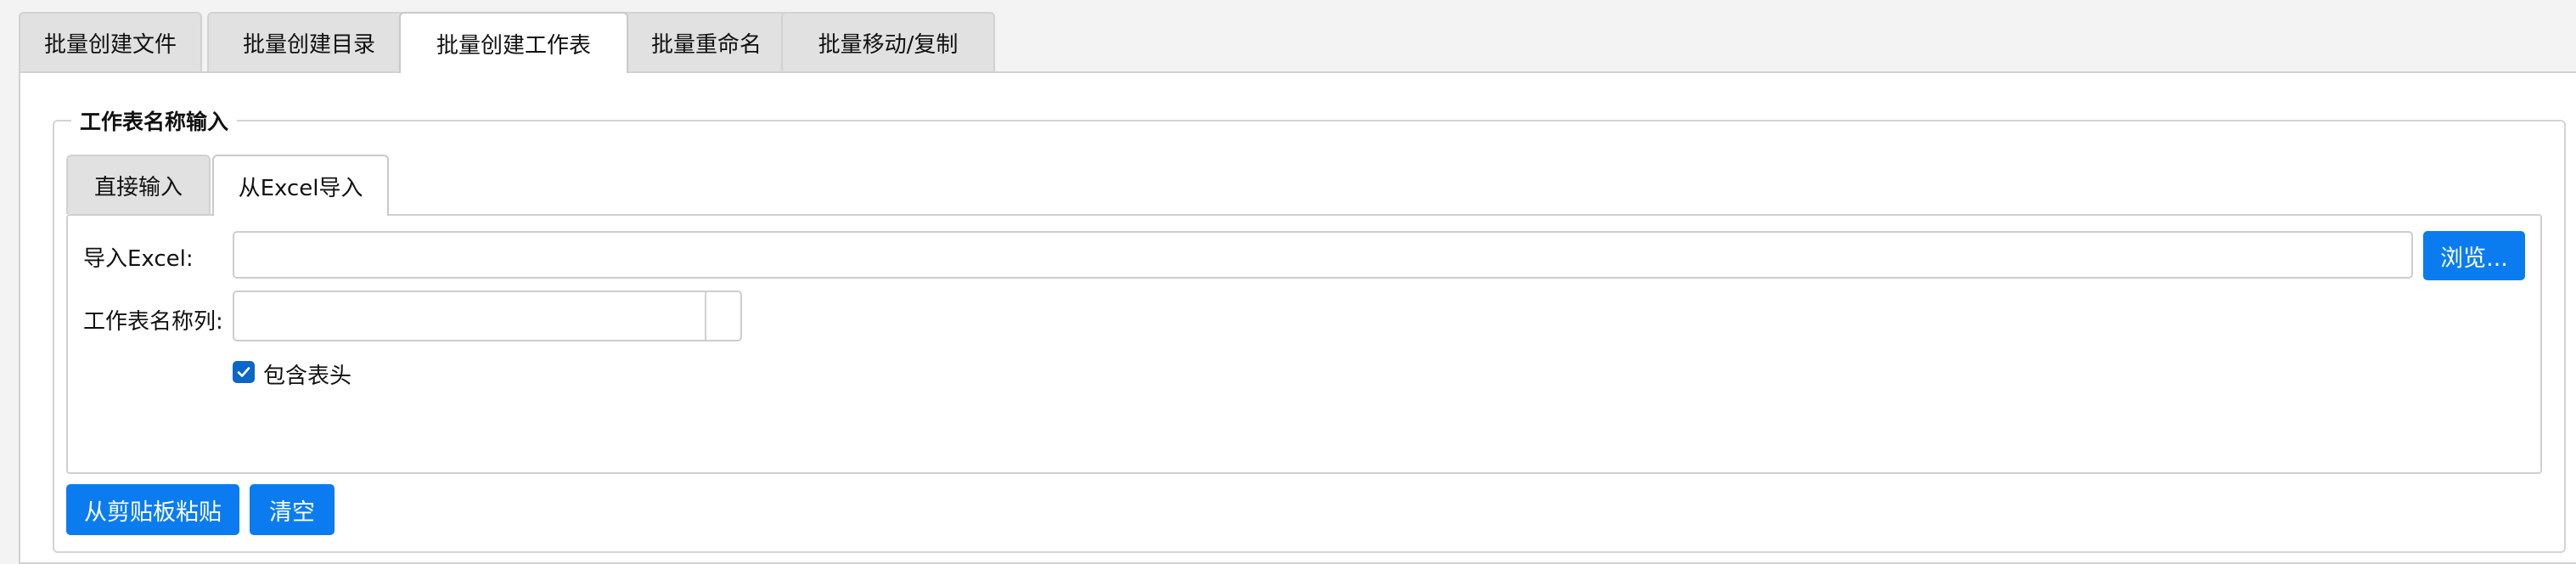 This screenshot has height=564, width=2576. I want to click on checkmark-icon, so click(243, 372).